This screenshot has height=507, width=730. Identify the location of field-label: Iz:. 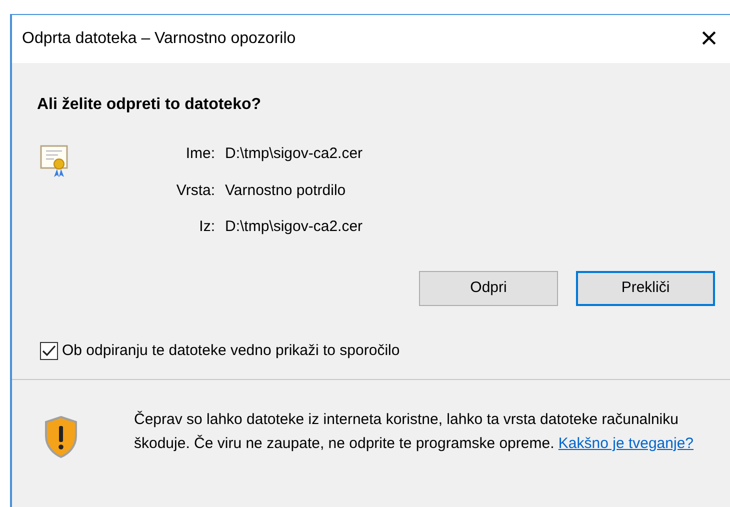
(206, 227).